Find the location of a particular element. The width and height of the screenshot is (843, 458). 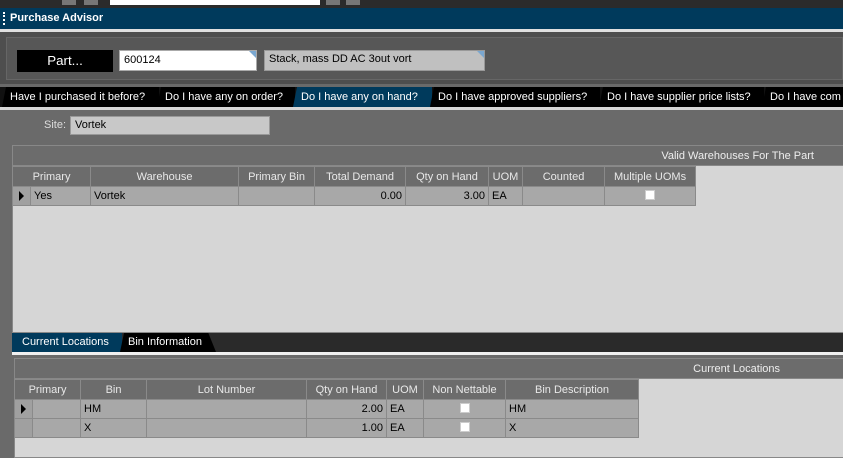

col-lot-number: Lot Number is located at coordinates (227, 389).